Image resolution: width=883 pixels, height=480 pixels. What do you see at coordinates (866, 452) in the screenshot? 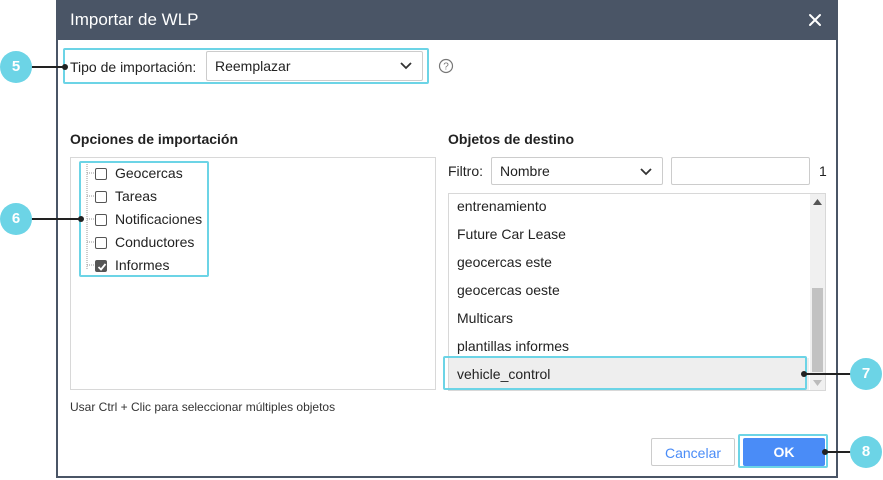
I see `callout-marker-8: 8` at bounding box center [866, 452].